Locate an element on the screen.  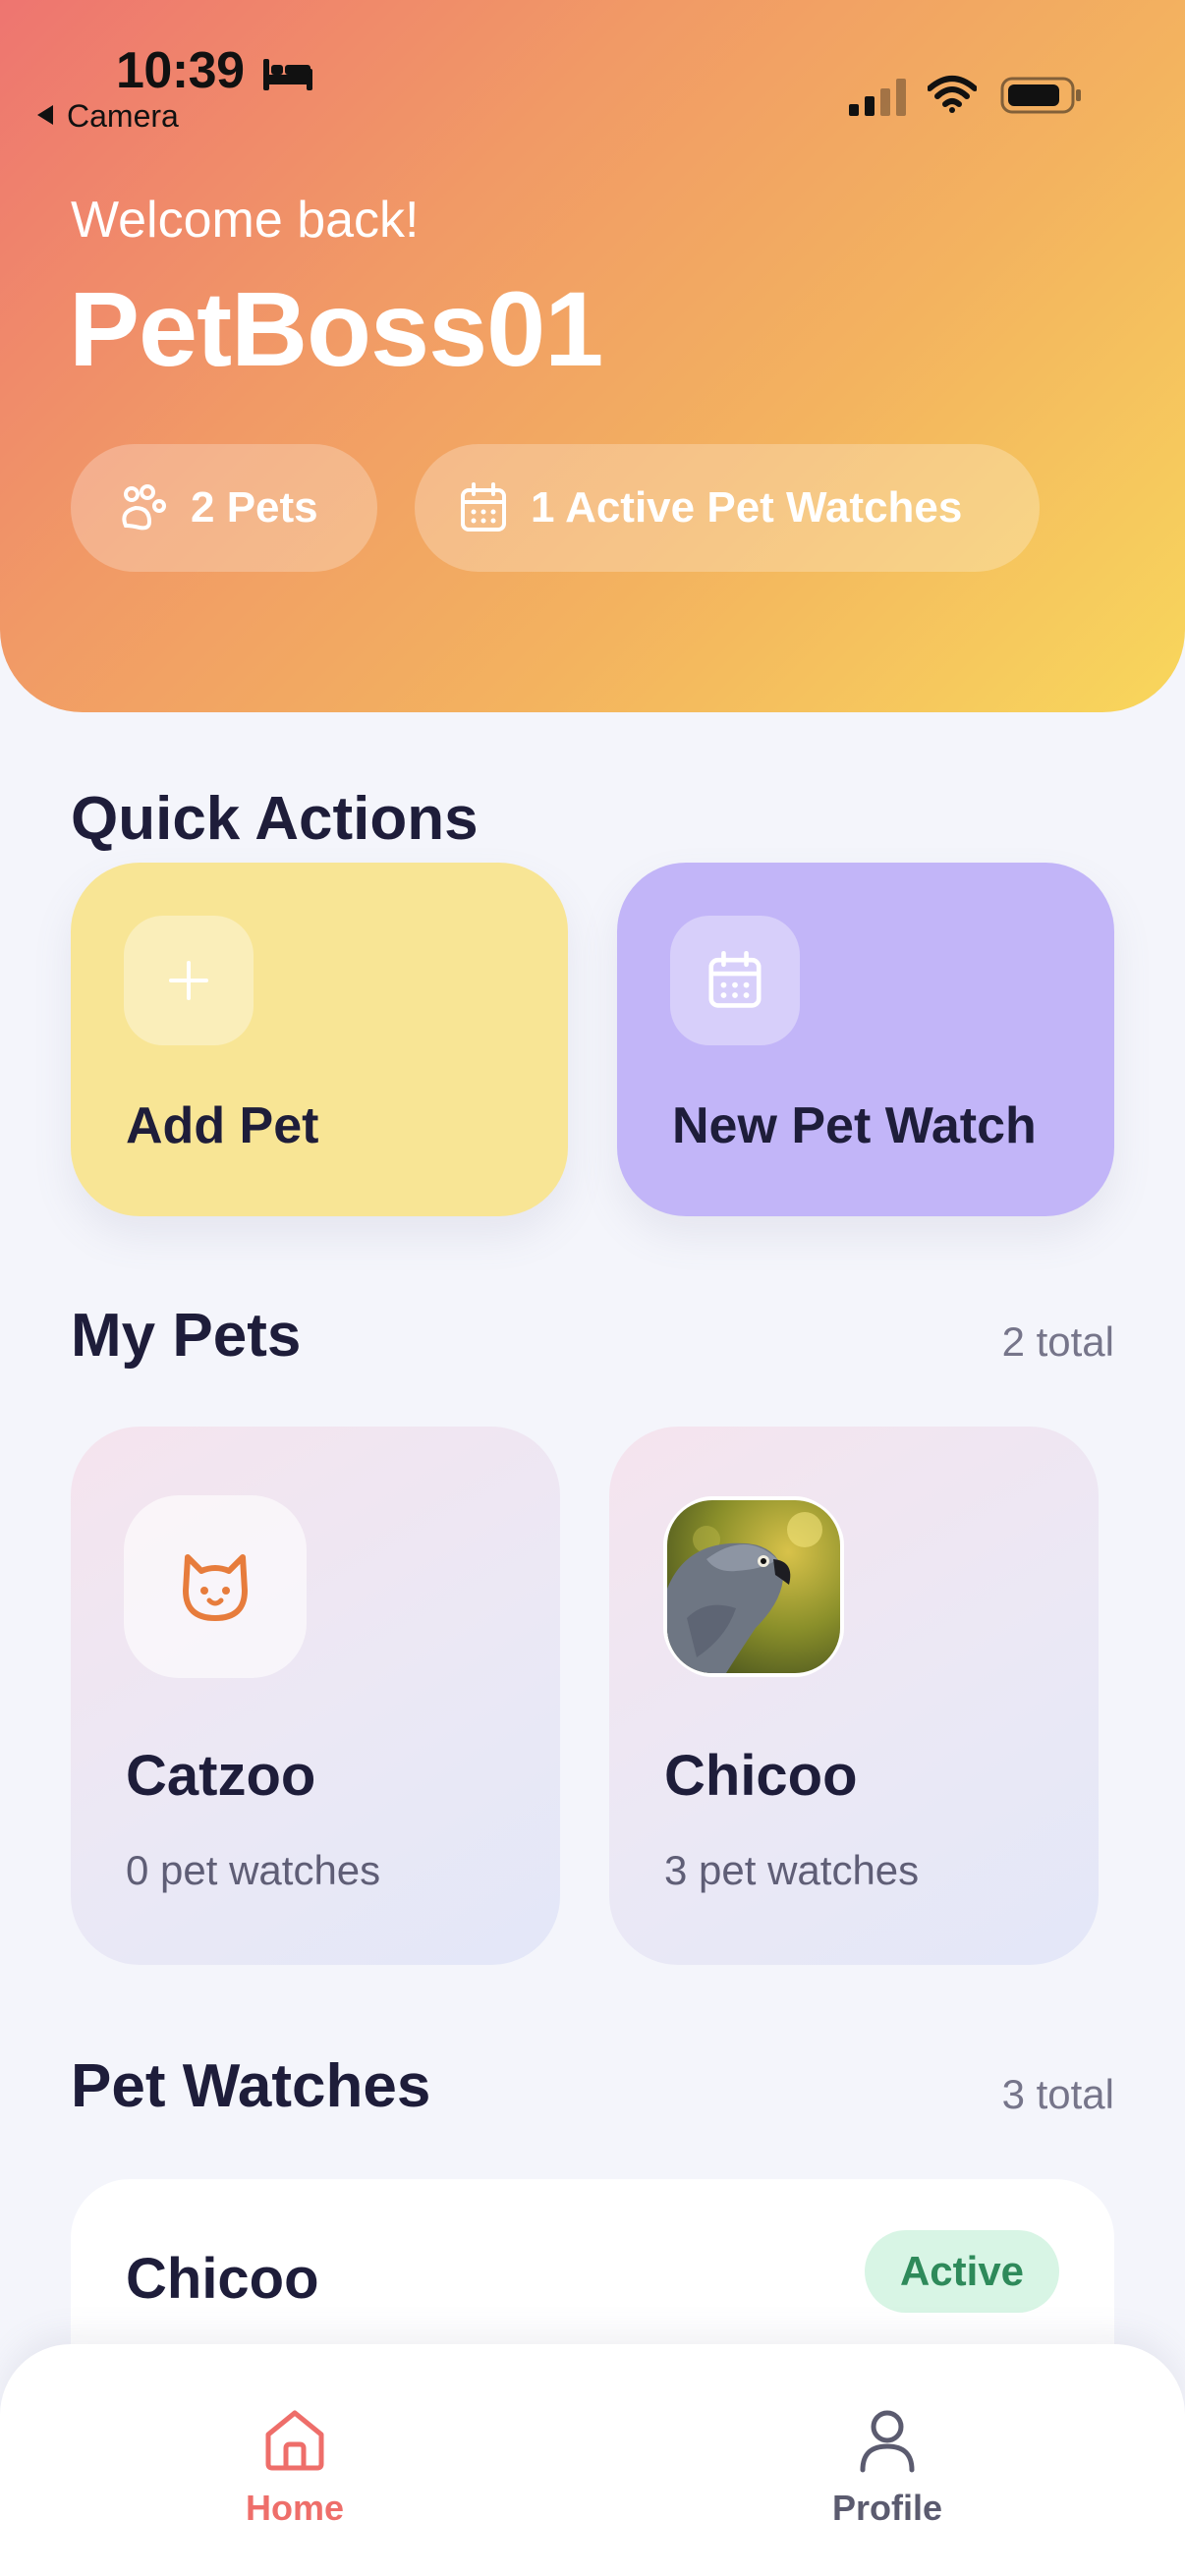
welcome-text: Welcome back! is located at coordinates (246, 220).